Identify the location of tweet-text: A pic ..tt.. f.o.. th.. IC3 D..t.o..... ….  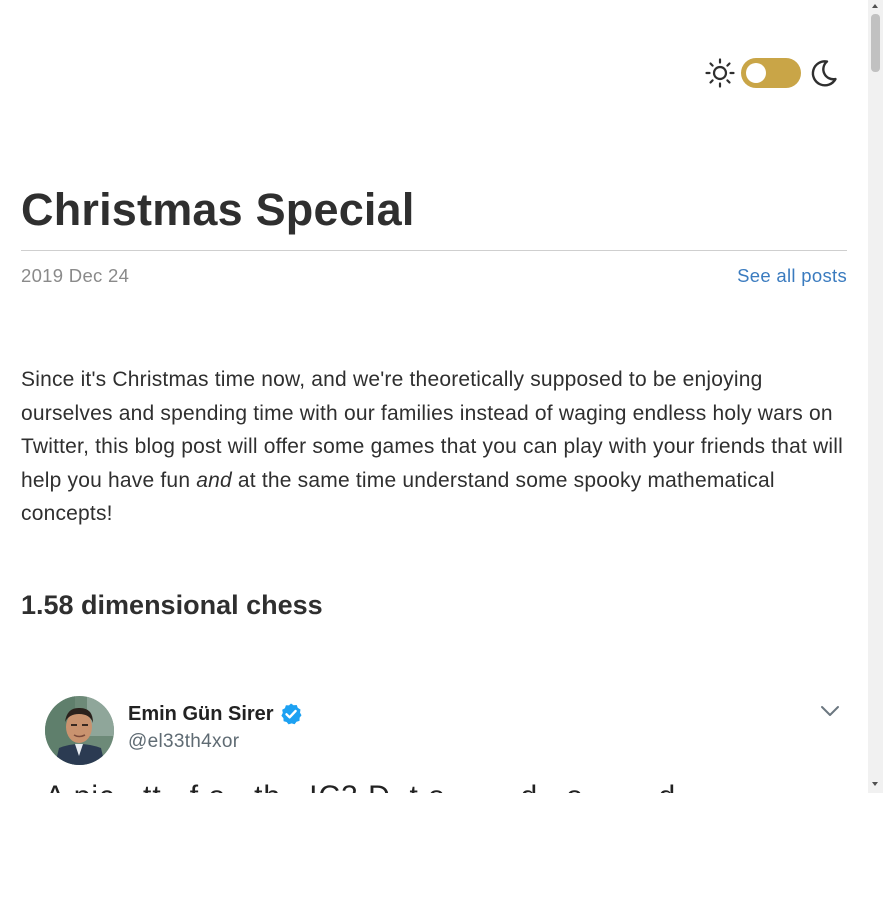
(360, 786).